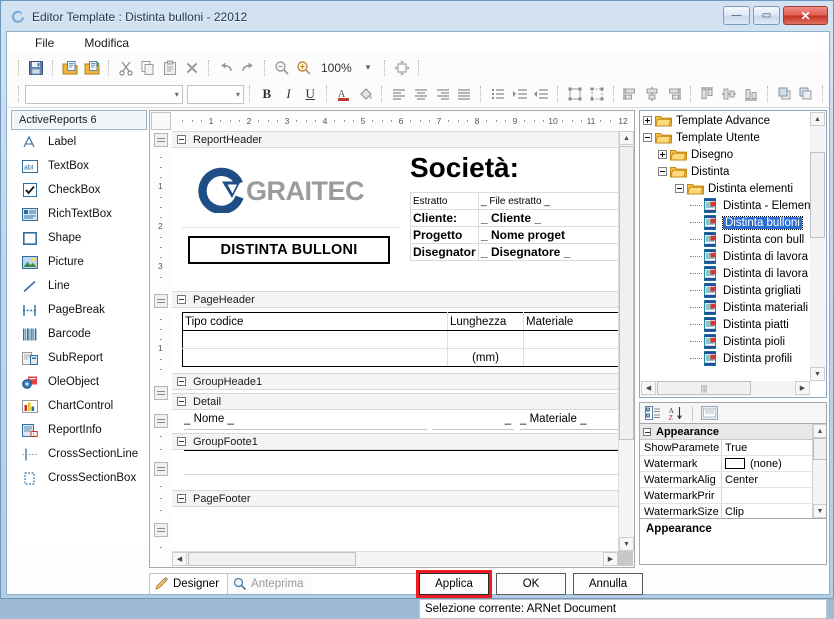 The width and height of the screenshot is (834, 619). I want to click on table-row: Tipo codice Lunghezza Materiale, so click(400, 321).